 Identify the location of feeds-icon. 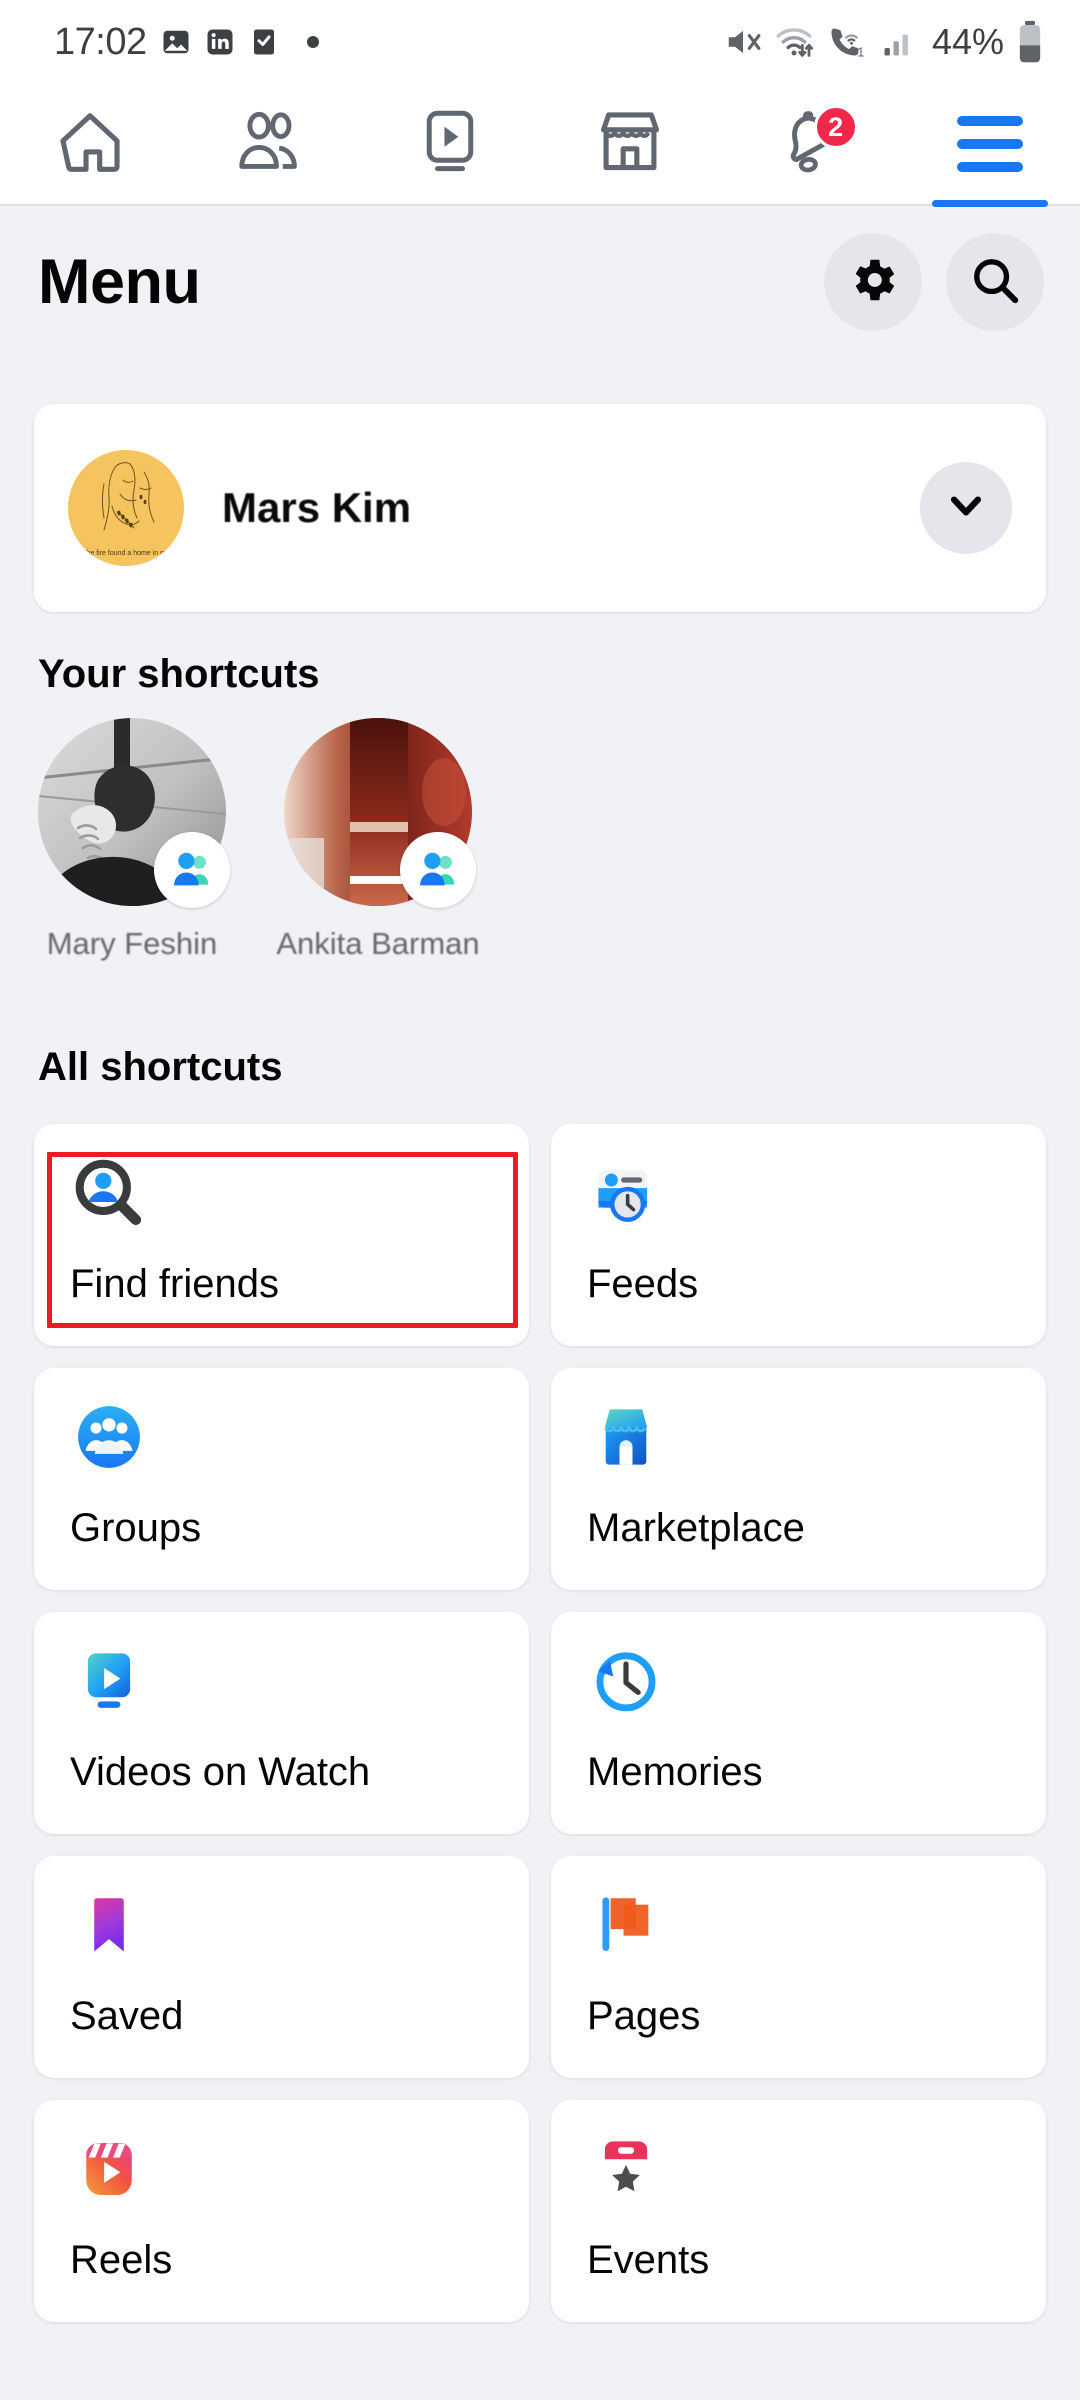
(626, 1193).